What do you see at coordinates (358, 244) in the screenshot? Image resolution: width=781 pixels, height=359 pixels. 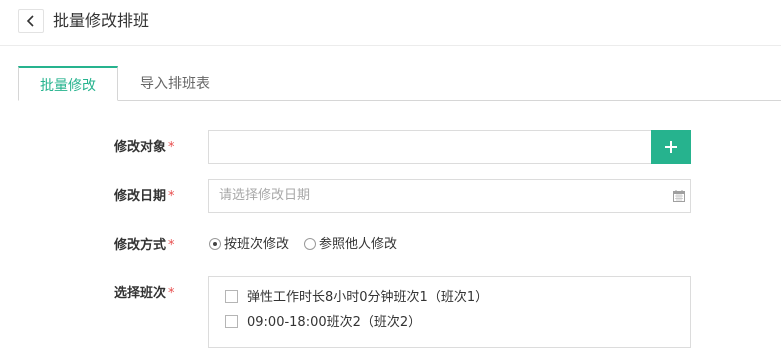 I see `radio-by-others-label: 参照他人修改` at bounding box center [358, 244].